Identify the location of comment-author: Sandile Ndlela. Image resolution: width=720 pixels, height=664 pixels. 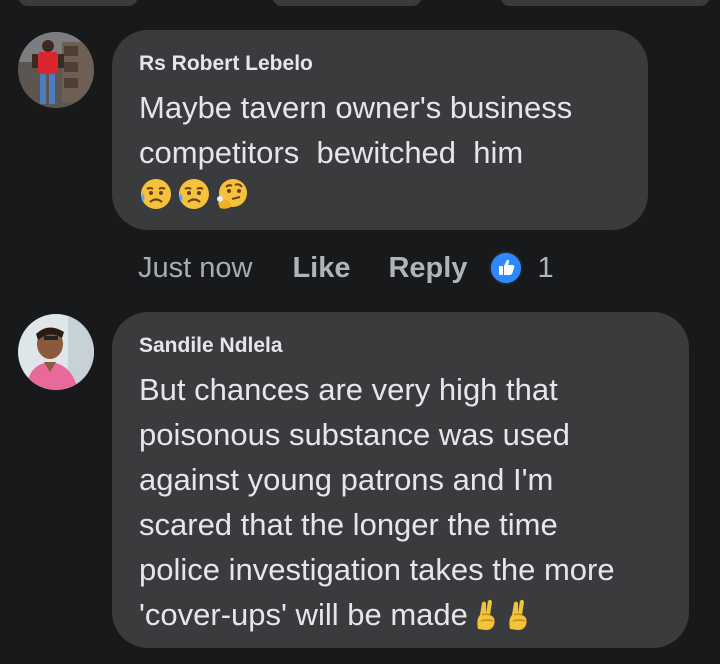
(401, 346).